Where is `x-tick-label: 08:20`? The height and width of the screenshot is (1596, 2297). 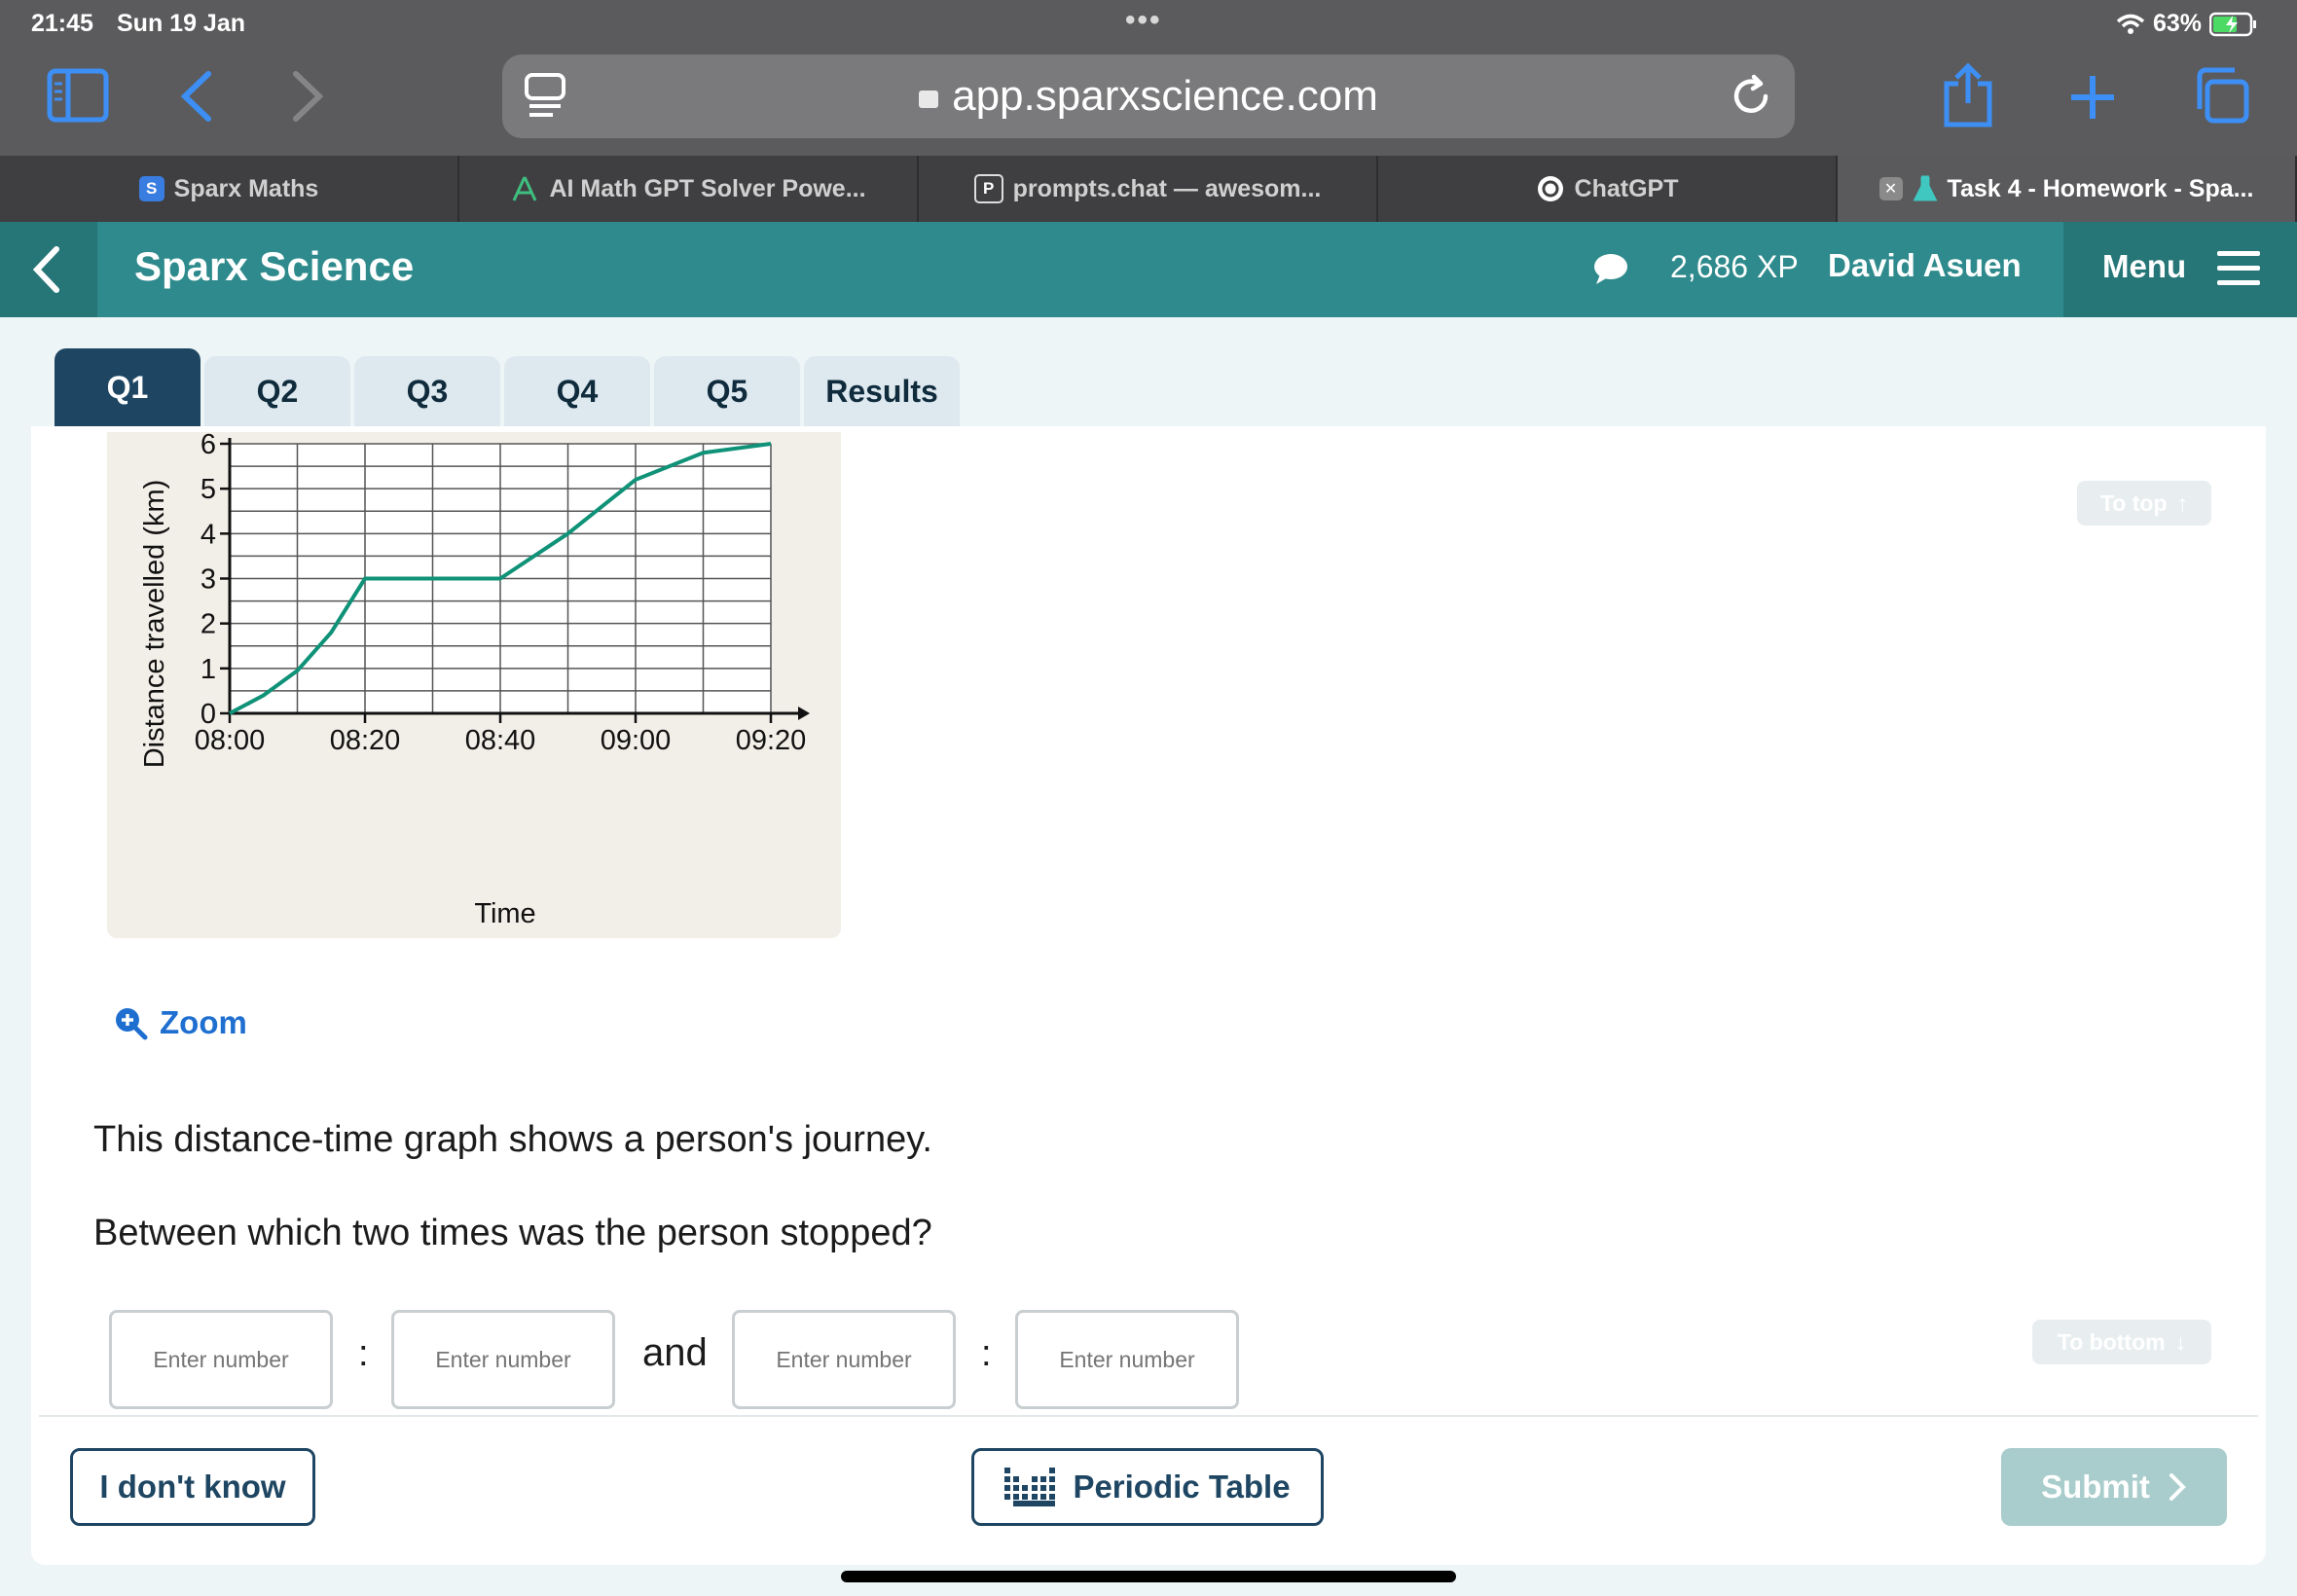
x-tick-label: 08:20 is located at coordinates (365, 740).